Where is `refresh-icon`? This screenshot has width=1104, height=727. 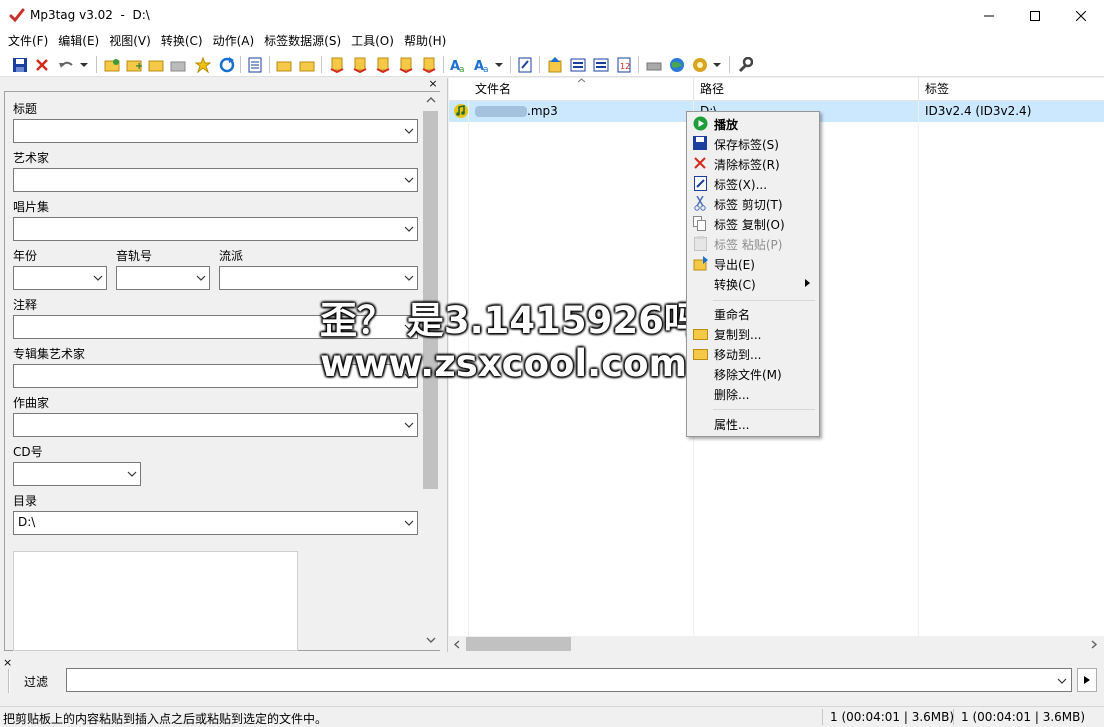 refresh-icon is located at coordinates (227, 65).